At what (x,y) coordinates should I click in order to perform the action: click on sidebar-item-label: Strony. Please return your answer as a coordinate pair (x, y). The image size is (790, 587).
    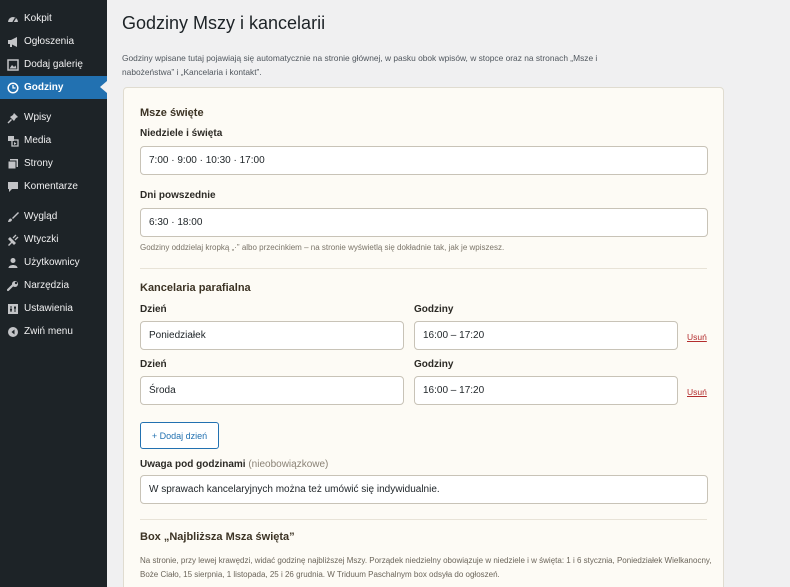
    Looking at the image, I should click on (38, 163).